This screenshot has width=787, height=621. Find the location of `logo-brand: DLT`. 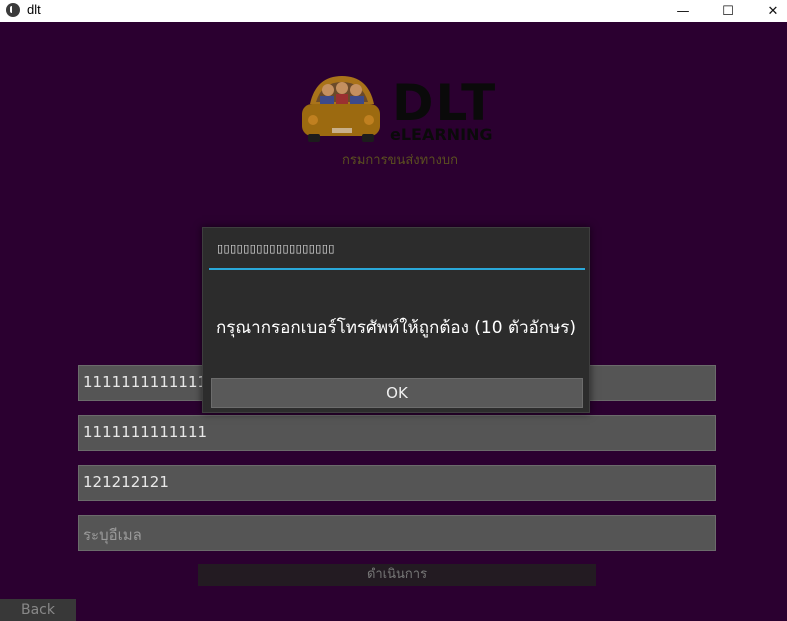

logo-brand: DLT is located at coordinates (444, 103).